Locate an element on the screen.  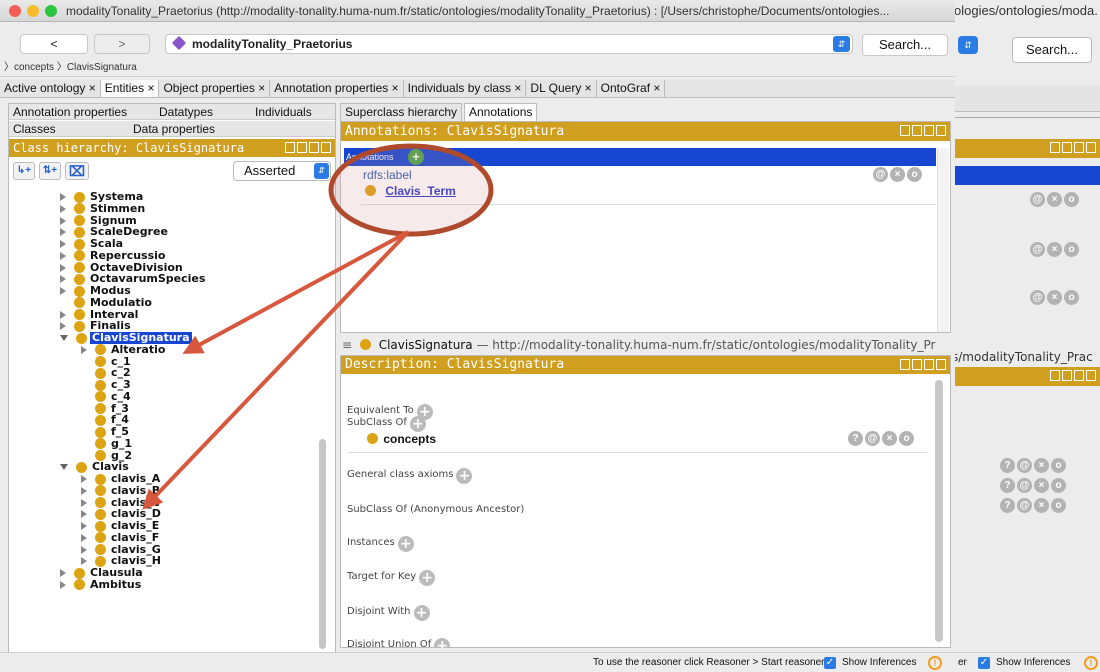
forward-button: > is located at coordinates (122, 44).